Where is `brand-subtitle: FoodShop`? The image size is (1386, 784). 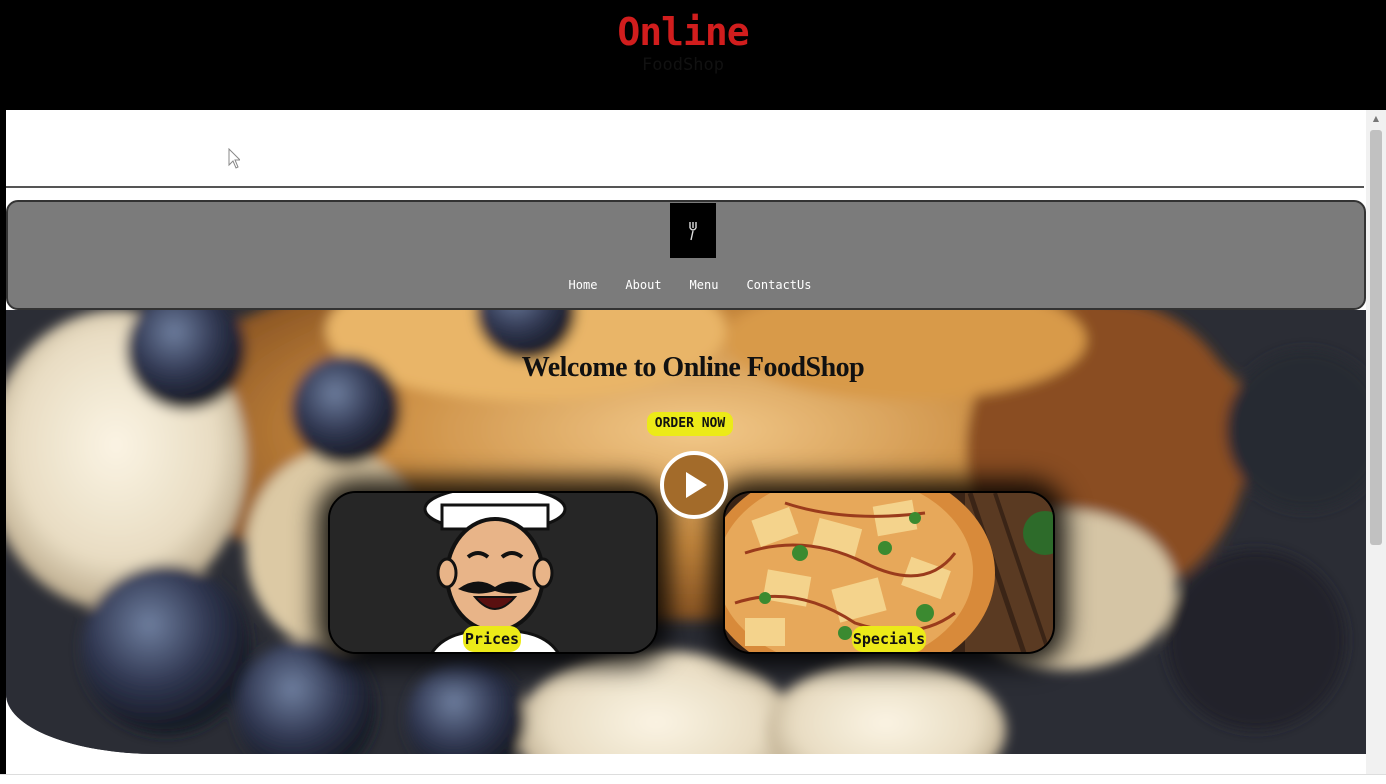 brand-subtitle: FoodShop is located at coordinates (683, 65).